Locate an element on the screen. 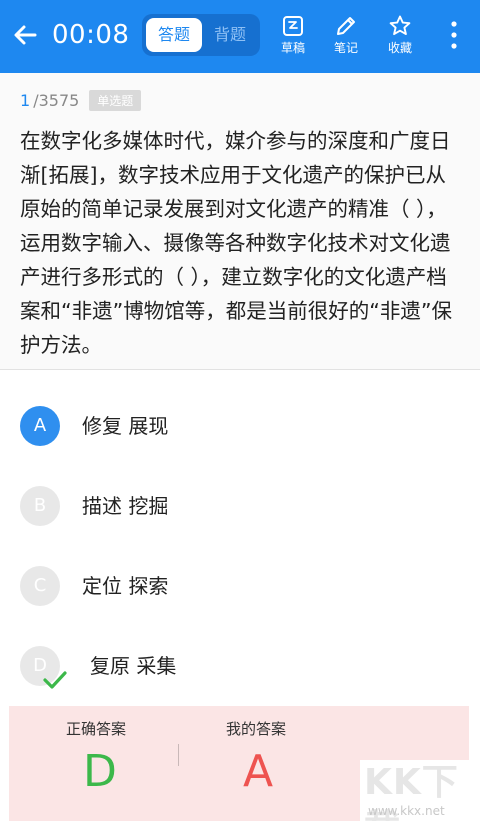 This screenshot has width=480, height=821. option-a-letter: A is located at coordinates (40, 426).